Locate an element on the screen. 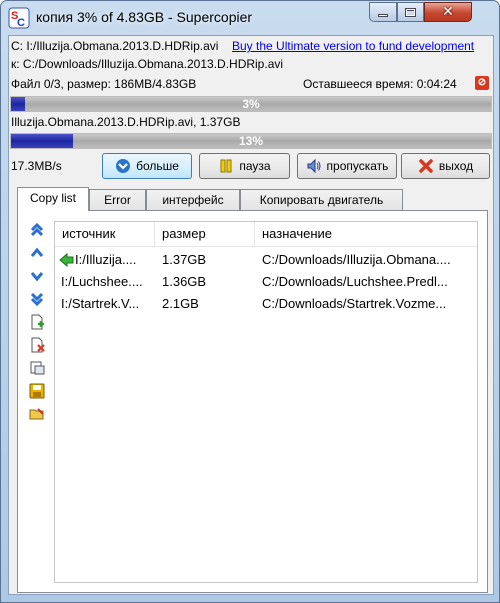 The height and width of the screenshot is (603, 500). column-header-source: источник is located at coordinates (105, 234).